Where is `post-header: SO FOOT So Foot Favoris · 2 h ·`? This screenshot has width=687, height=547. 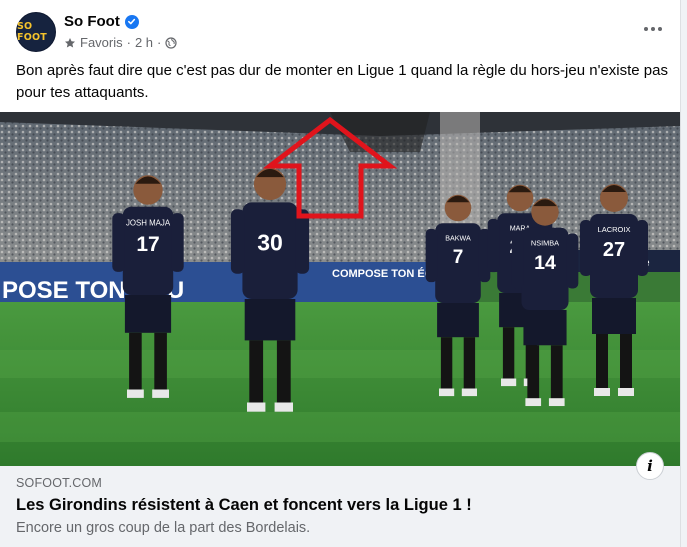 post-header: SO FOOT So Foot Favoris · 2 h · is located at coordinates (340, 33).